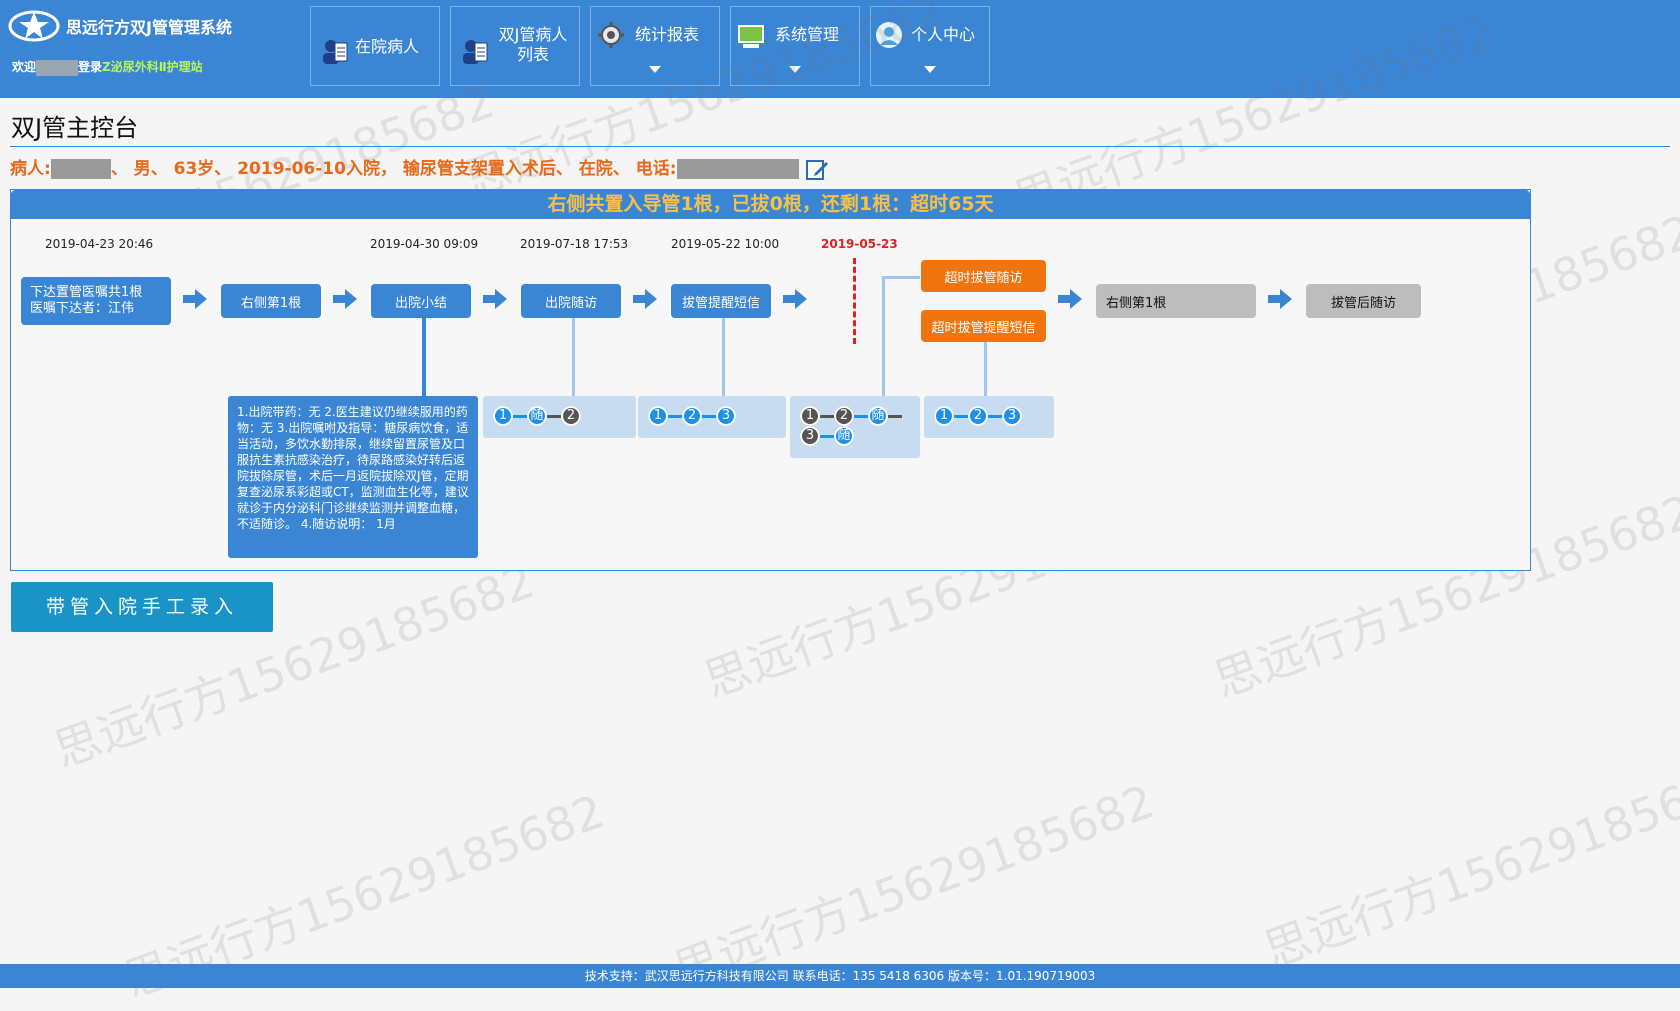 The width and height of the screenshot is (1680, 1011). I want to click on monitor-icon, so click(751, 36).